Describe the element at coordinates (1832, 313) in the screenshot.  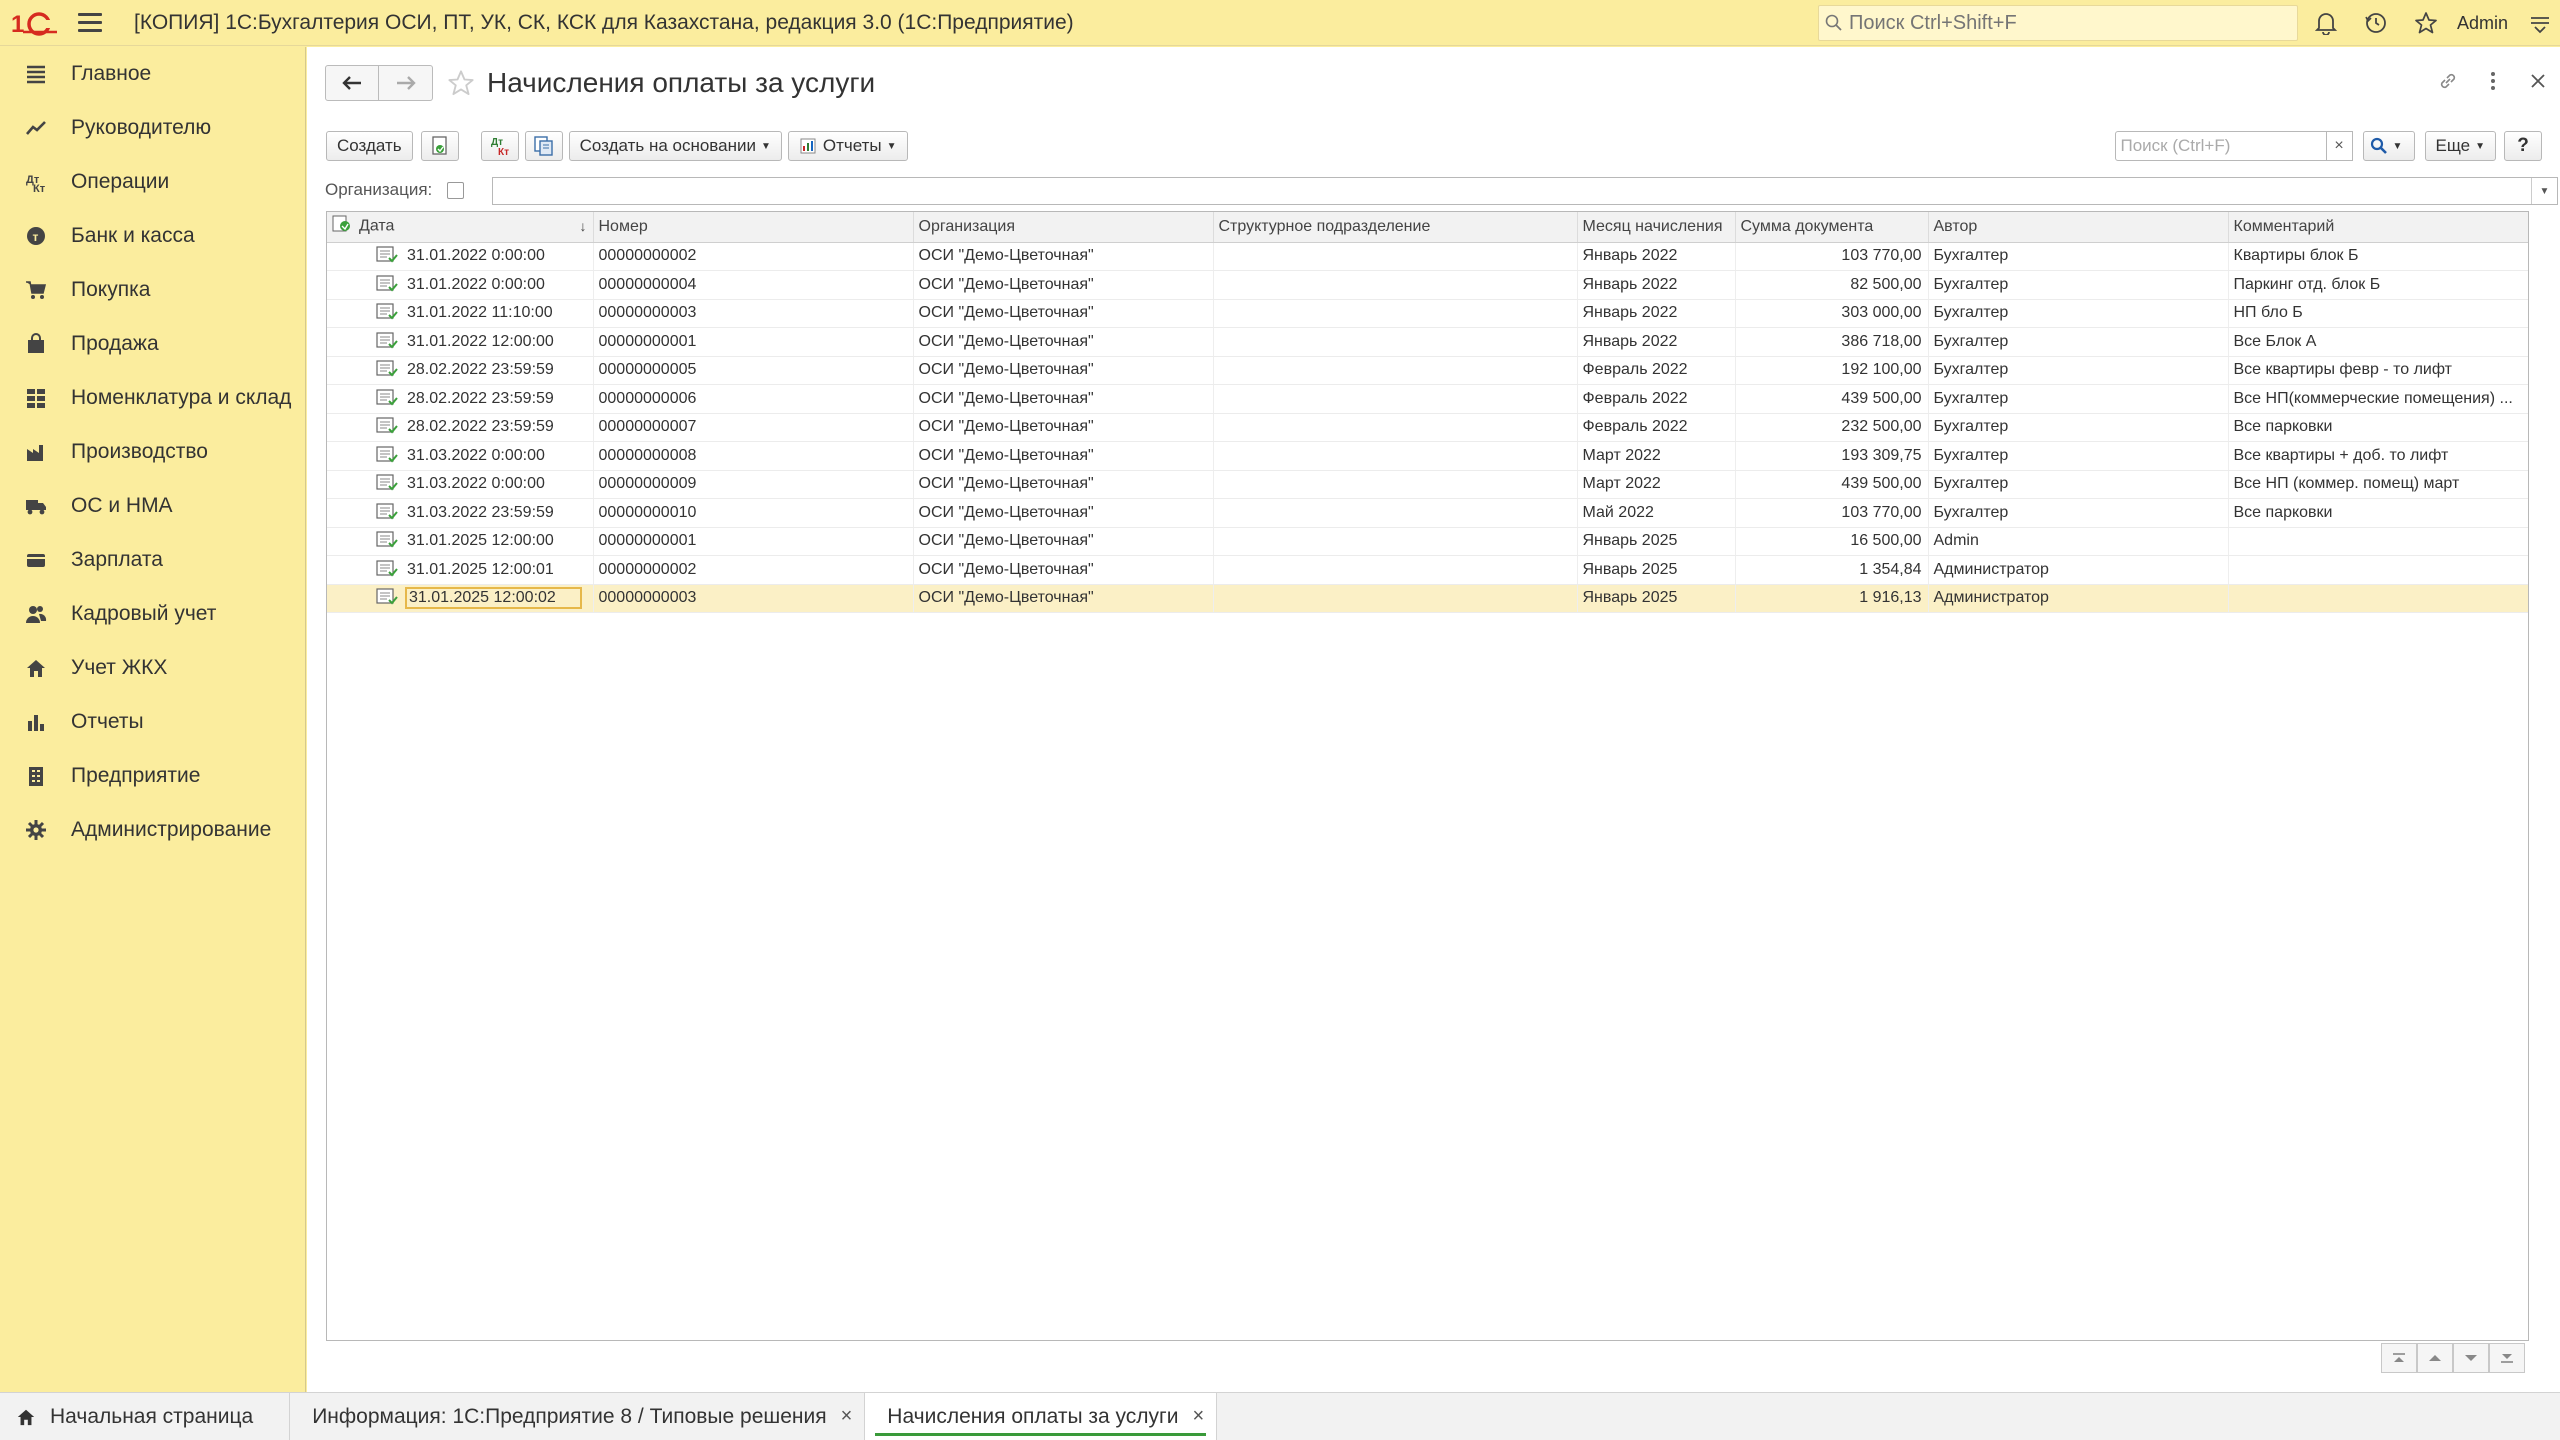
I see `cell-sum: 303 000,00` at that location.